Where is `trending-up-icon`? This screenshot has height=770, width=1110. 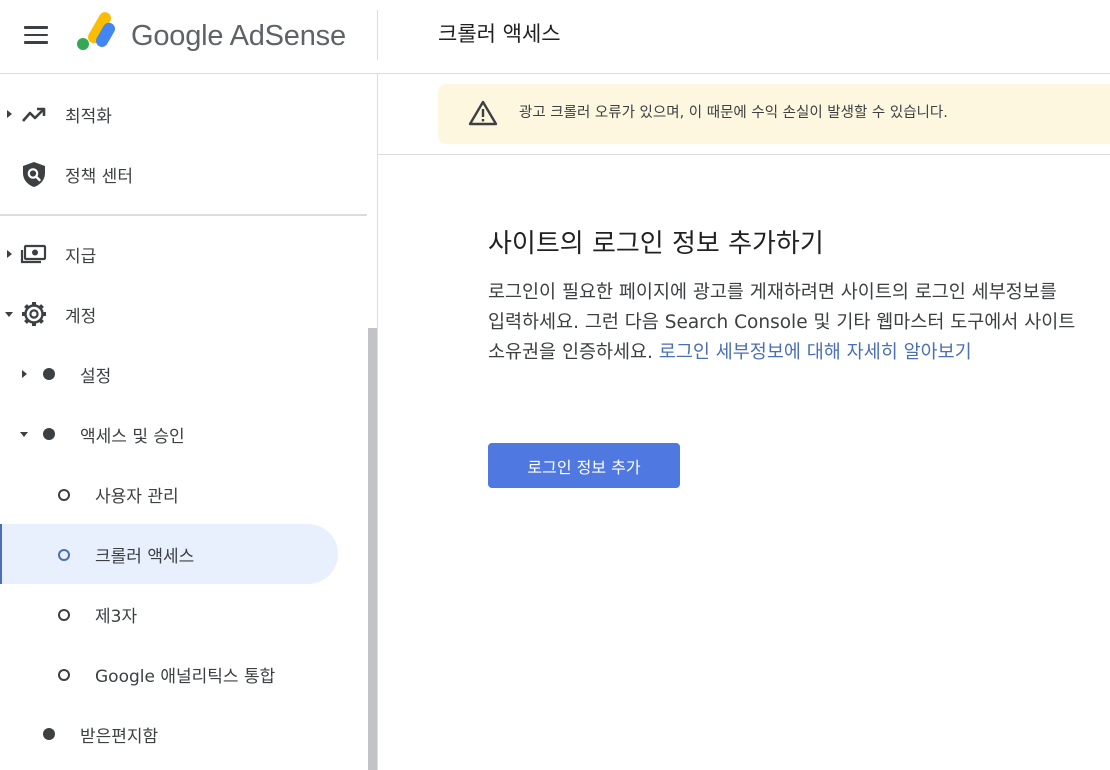 trending-up-icon is located at coordinates (34, 114).